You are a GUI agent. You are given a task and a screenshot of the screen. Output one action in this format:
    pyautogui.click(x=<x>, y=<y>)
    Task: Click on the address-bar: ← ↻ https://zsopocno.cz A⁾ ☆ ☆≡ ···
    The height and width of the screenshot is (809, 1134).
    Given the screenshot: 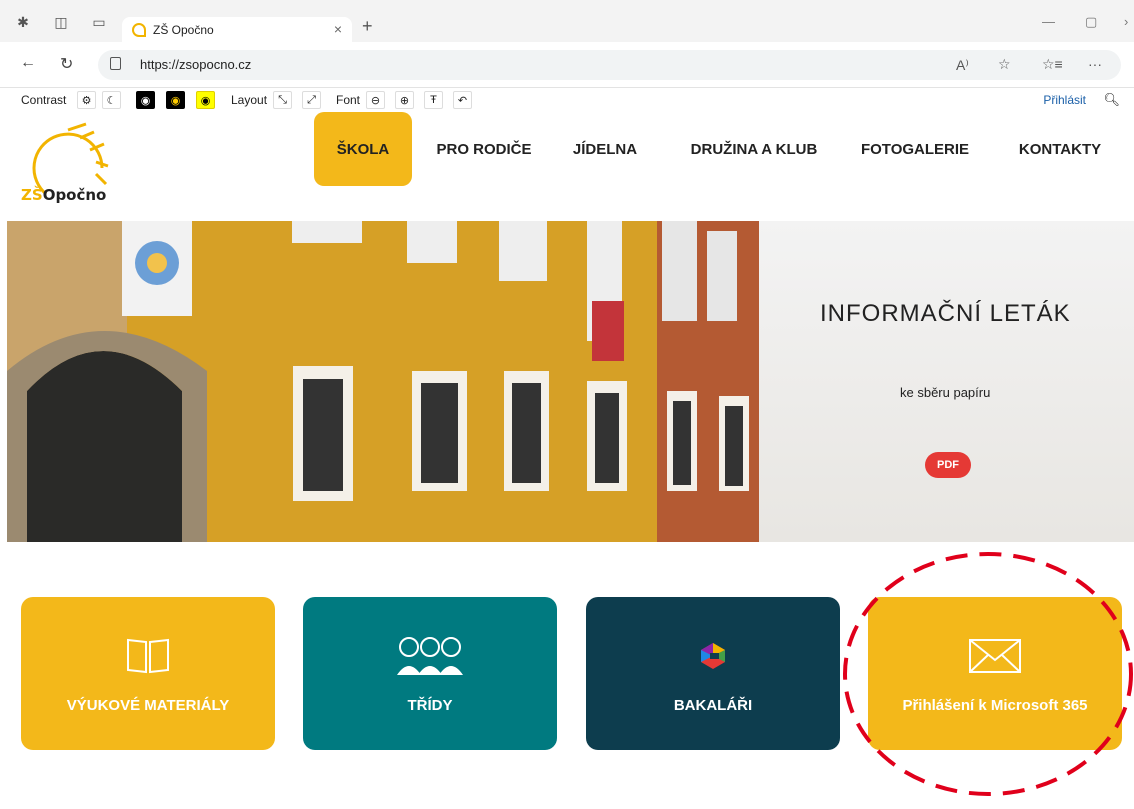 What is the action you would take?
    pyautogui.click(x=567, y=65)
    